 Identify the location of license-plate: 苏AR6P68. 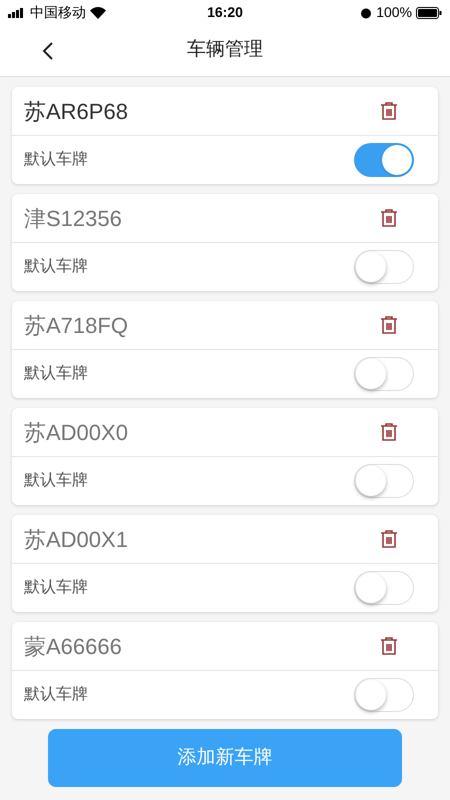
(76, 112).